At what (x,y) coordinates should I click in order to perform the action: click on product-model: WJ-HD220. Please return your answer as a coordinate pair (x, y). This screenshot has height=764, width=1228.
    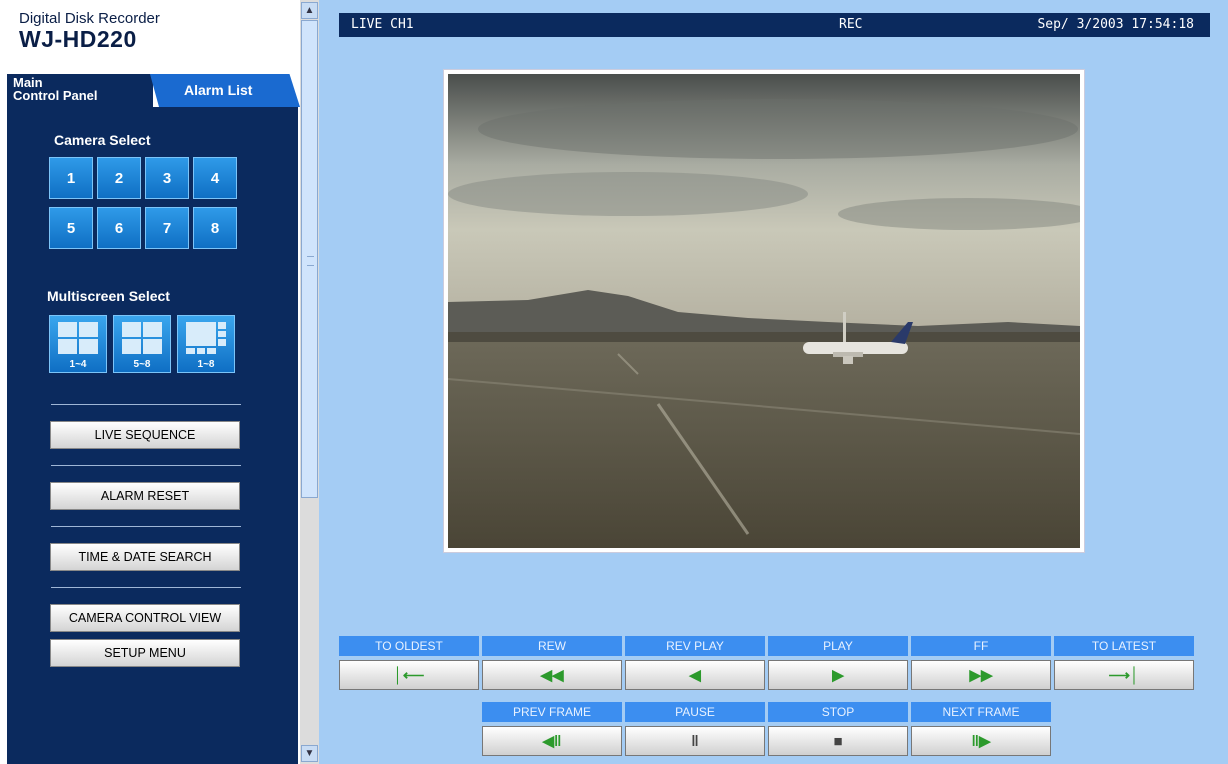
    Looking at the image, I should click on (78, 39).